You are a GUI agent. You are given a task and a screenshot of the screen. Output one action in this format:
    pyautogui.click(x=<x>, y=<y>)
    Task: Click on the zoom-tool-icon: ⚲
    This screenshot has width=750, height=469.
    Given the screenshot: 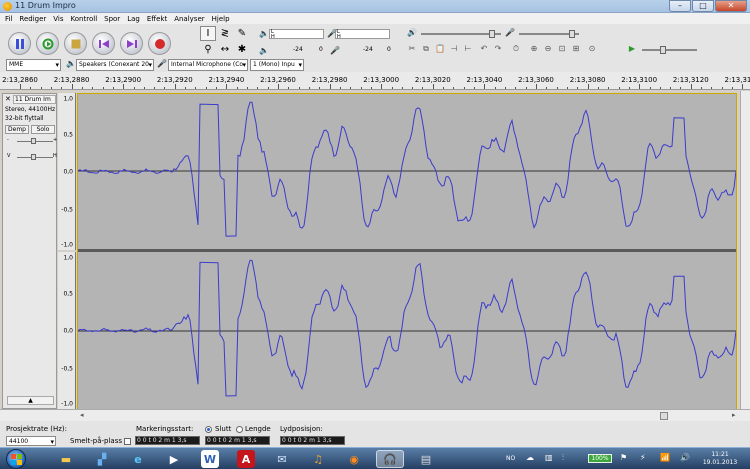 What is the action you would take?
    pyautogui.click(x=208, y=49)
    